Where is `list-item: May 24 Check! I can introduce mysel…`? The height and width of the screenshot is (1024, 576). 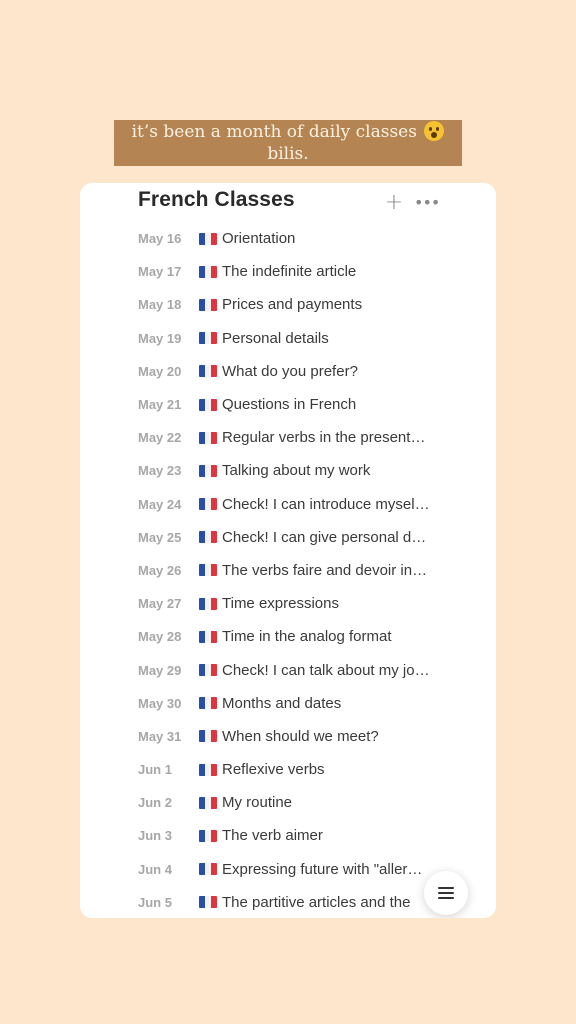 list-item: May 24 Check! I can introduce mysel… is located at coordinates (288, 504).